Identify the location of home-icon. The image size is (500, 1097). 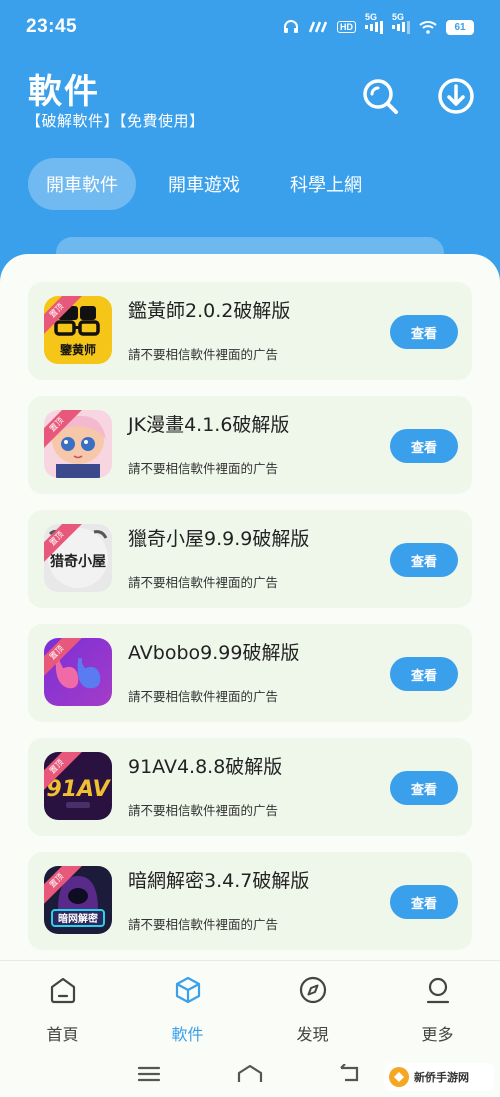
(62, 990).